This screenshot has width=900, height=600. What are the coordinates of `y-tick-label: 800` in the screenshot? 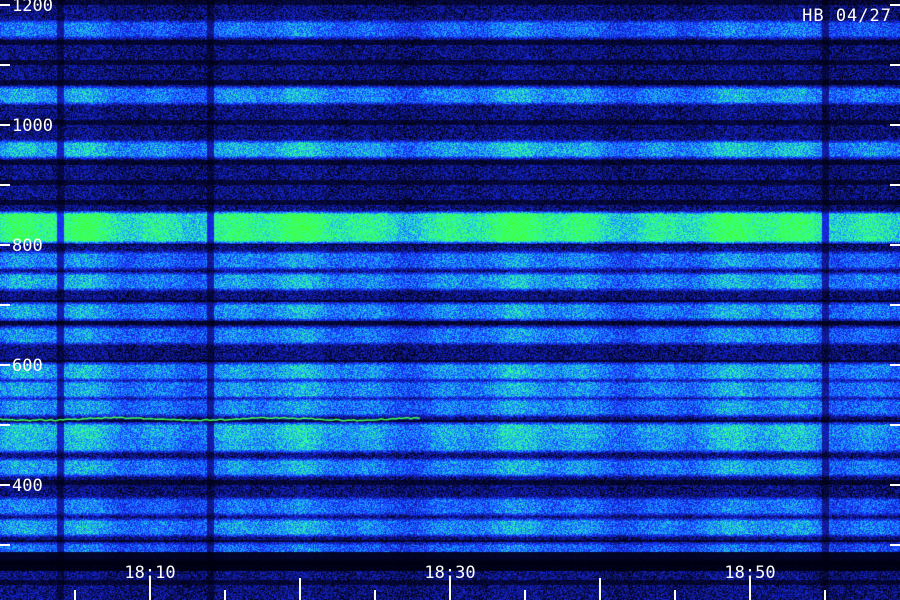 It's located at (27, 246).